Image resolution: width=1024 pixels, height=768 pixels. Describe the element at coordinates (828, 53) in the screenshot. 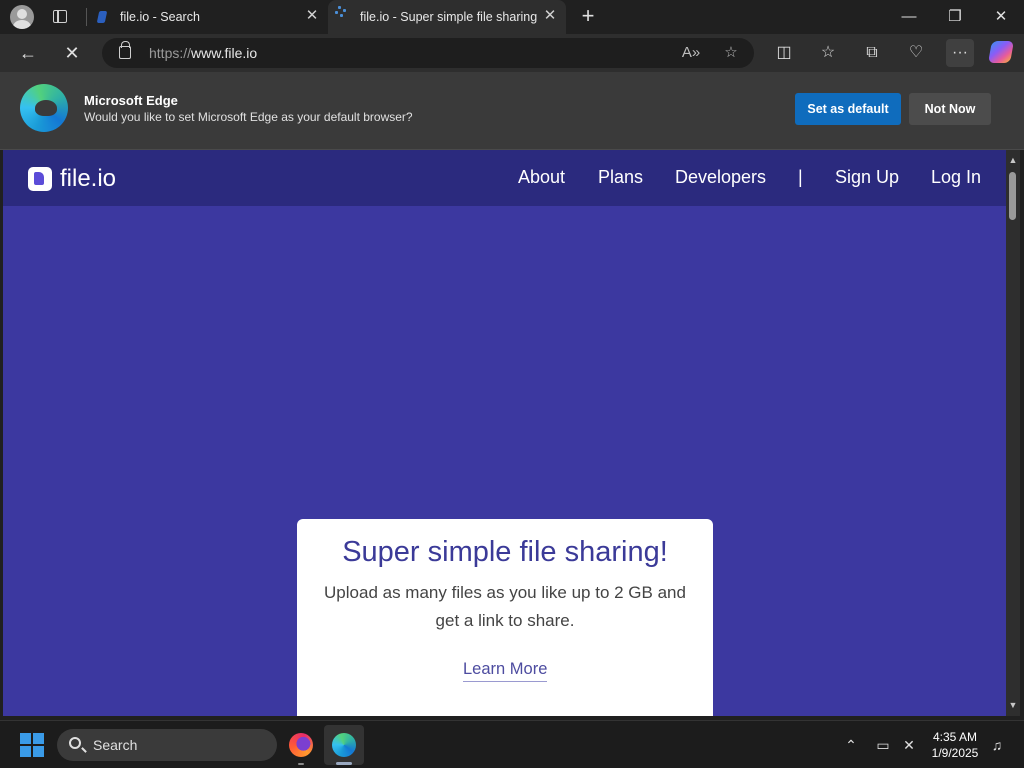

I see `favorites-icon: ☆` at that location.